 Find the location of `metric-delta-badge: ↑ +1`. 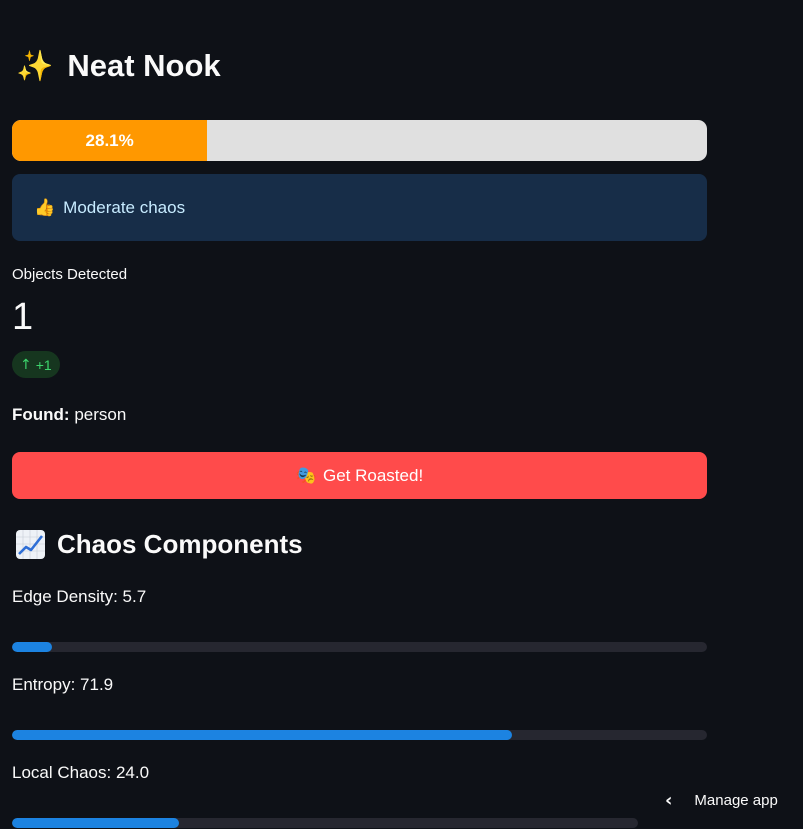

metric-delta-badge: ↑ +1 is located at coordinates (36, 364).